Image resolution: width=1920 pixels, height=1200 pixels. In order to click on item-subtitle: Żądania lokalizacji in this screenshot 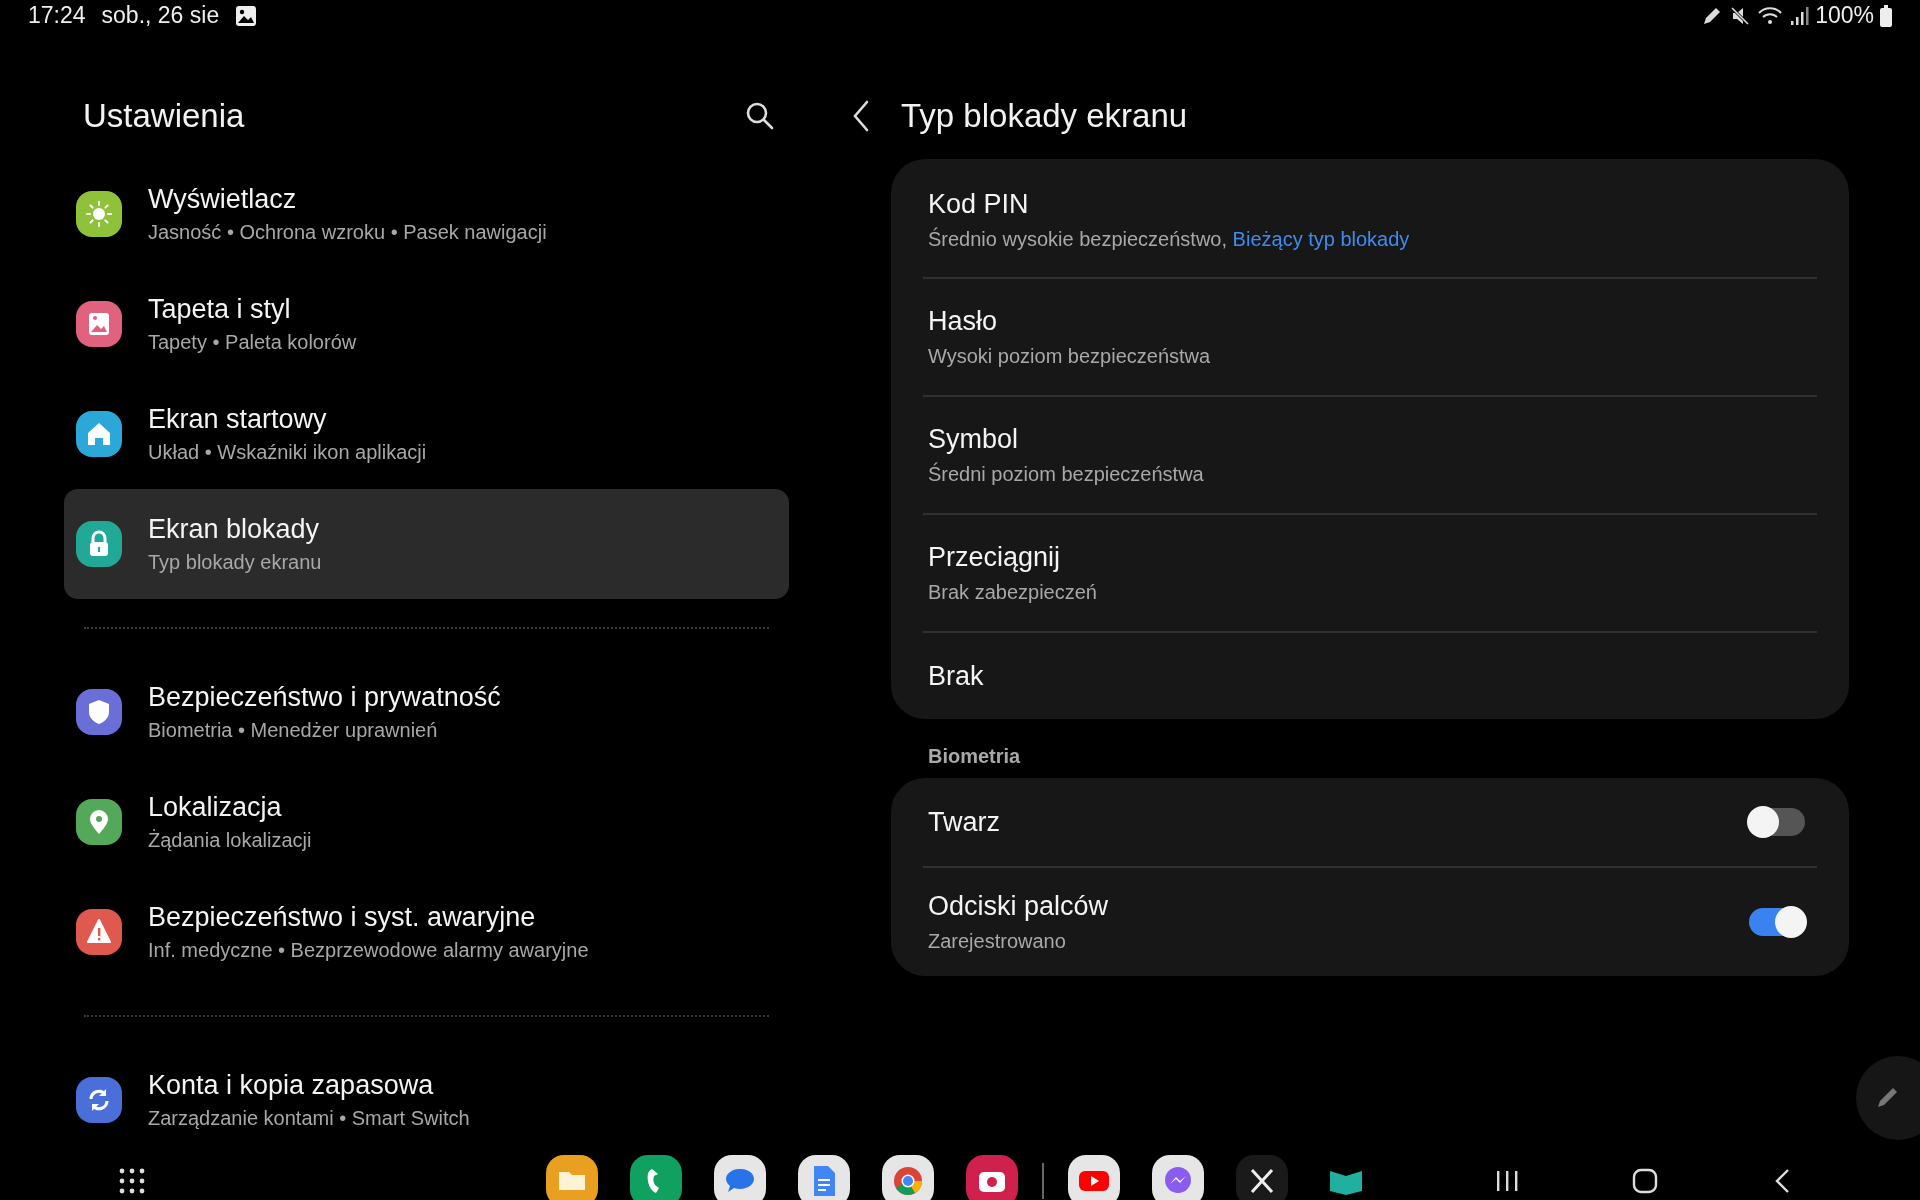, I will do `click(230, 840)`.